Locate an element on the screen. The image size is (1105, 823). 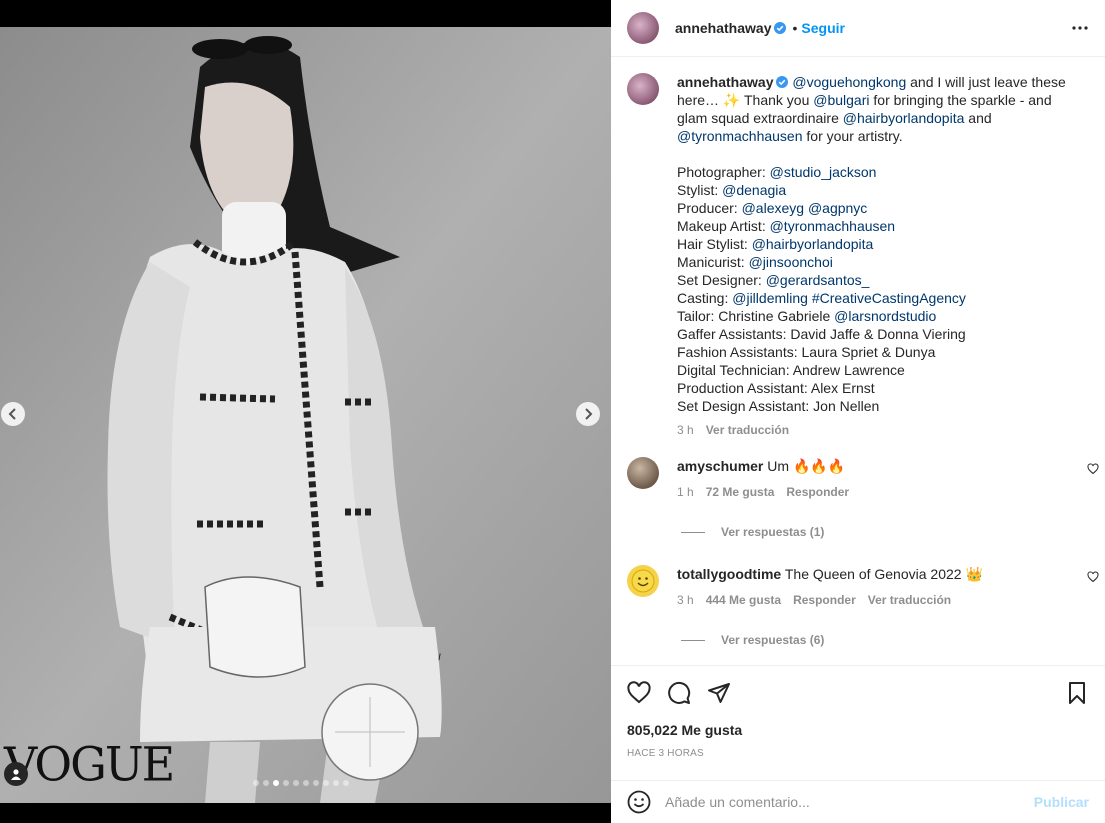
mention-link: @larsnordstudio is located at coordinates (885, 316).